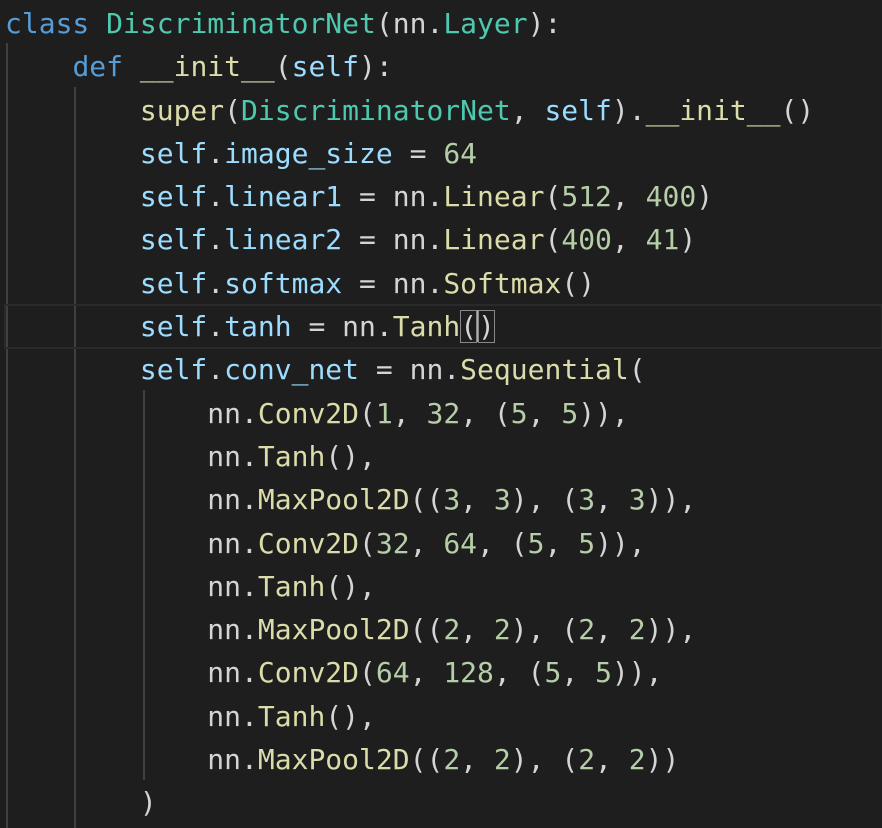 Image resolution: width=882 pixels, height=828 pixels. What do you see at coordinates (409, 23) in the screenshot?
I see `code-token-punc: (nn.` at bounding box center [409, 23].